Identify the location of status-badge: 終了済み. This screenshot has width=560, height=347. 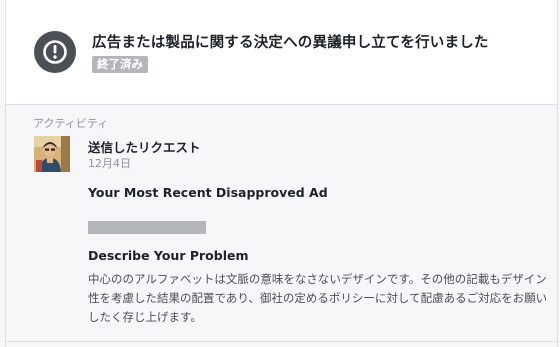
(120, 64).